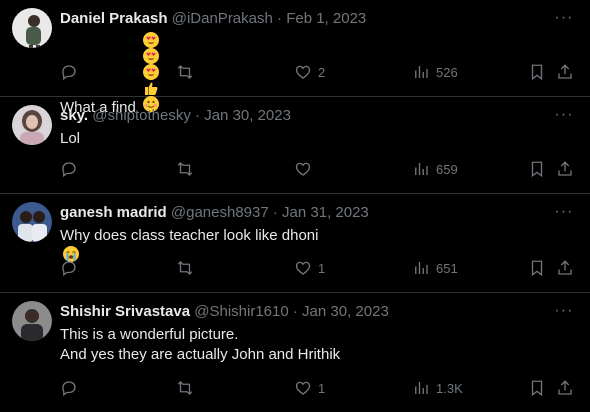  I want to click on tweet-text: Why does class teacher look like dhoni, so click(315, 244).